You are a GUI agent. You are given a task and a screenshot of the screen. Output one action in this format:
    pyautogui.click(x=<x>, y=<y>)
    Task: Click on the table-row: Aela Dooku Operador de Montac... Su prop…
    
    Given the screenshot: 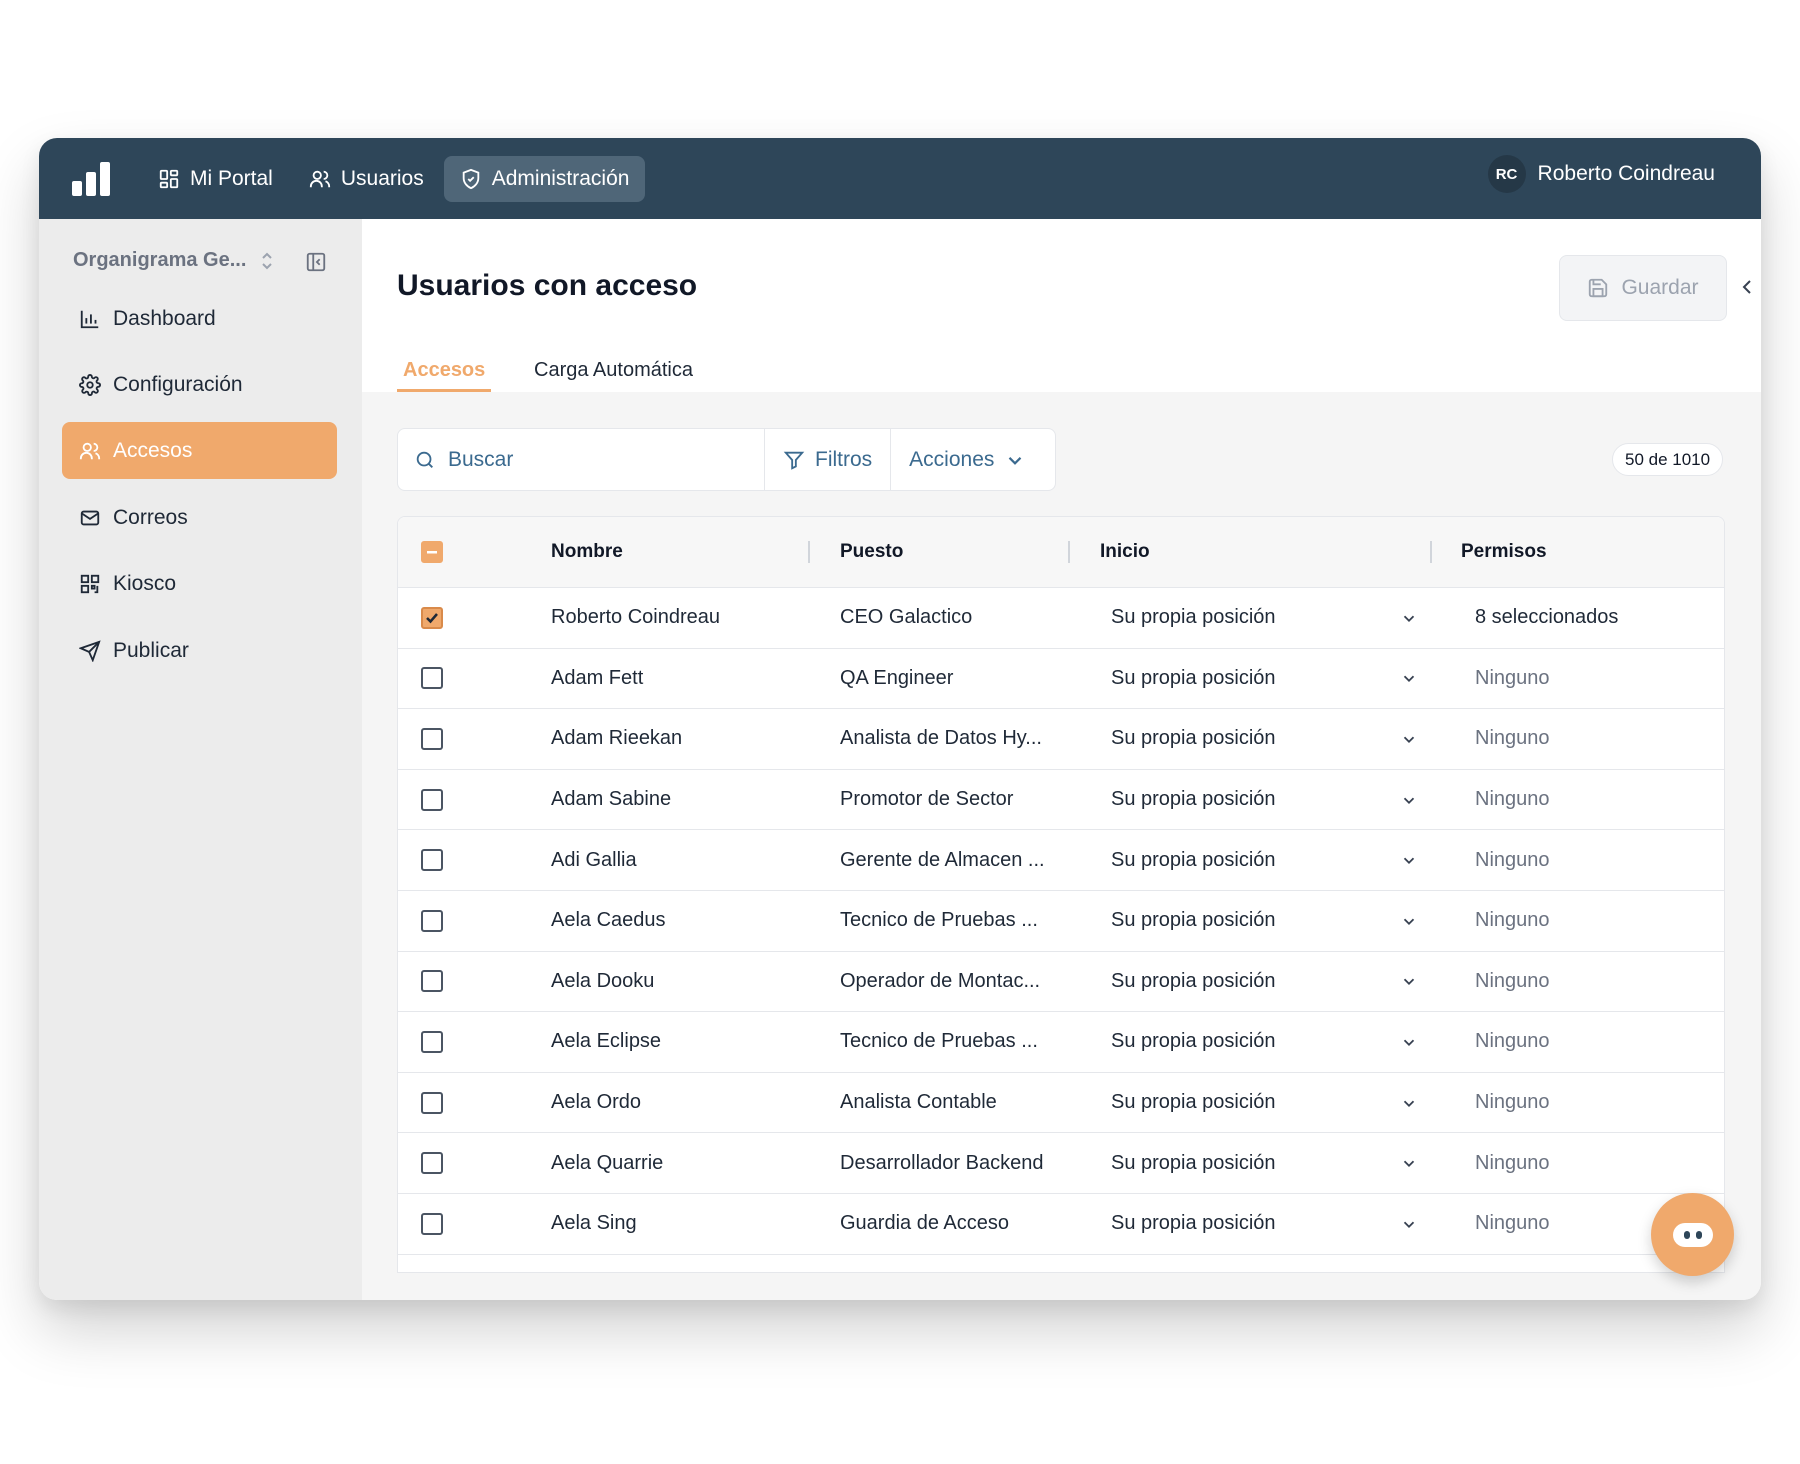 What is the action you would take?
    pyautogui.click(x=1061, y=982)
    